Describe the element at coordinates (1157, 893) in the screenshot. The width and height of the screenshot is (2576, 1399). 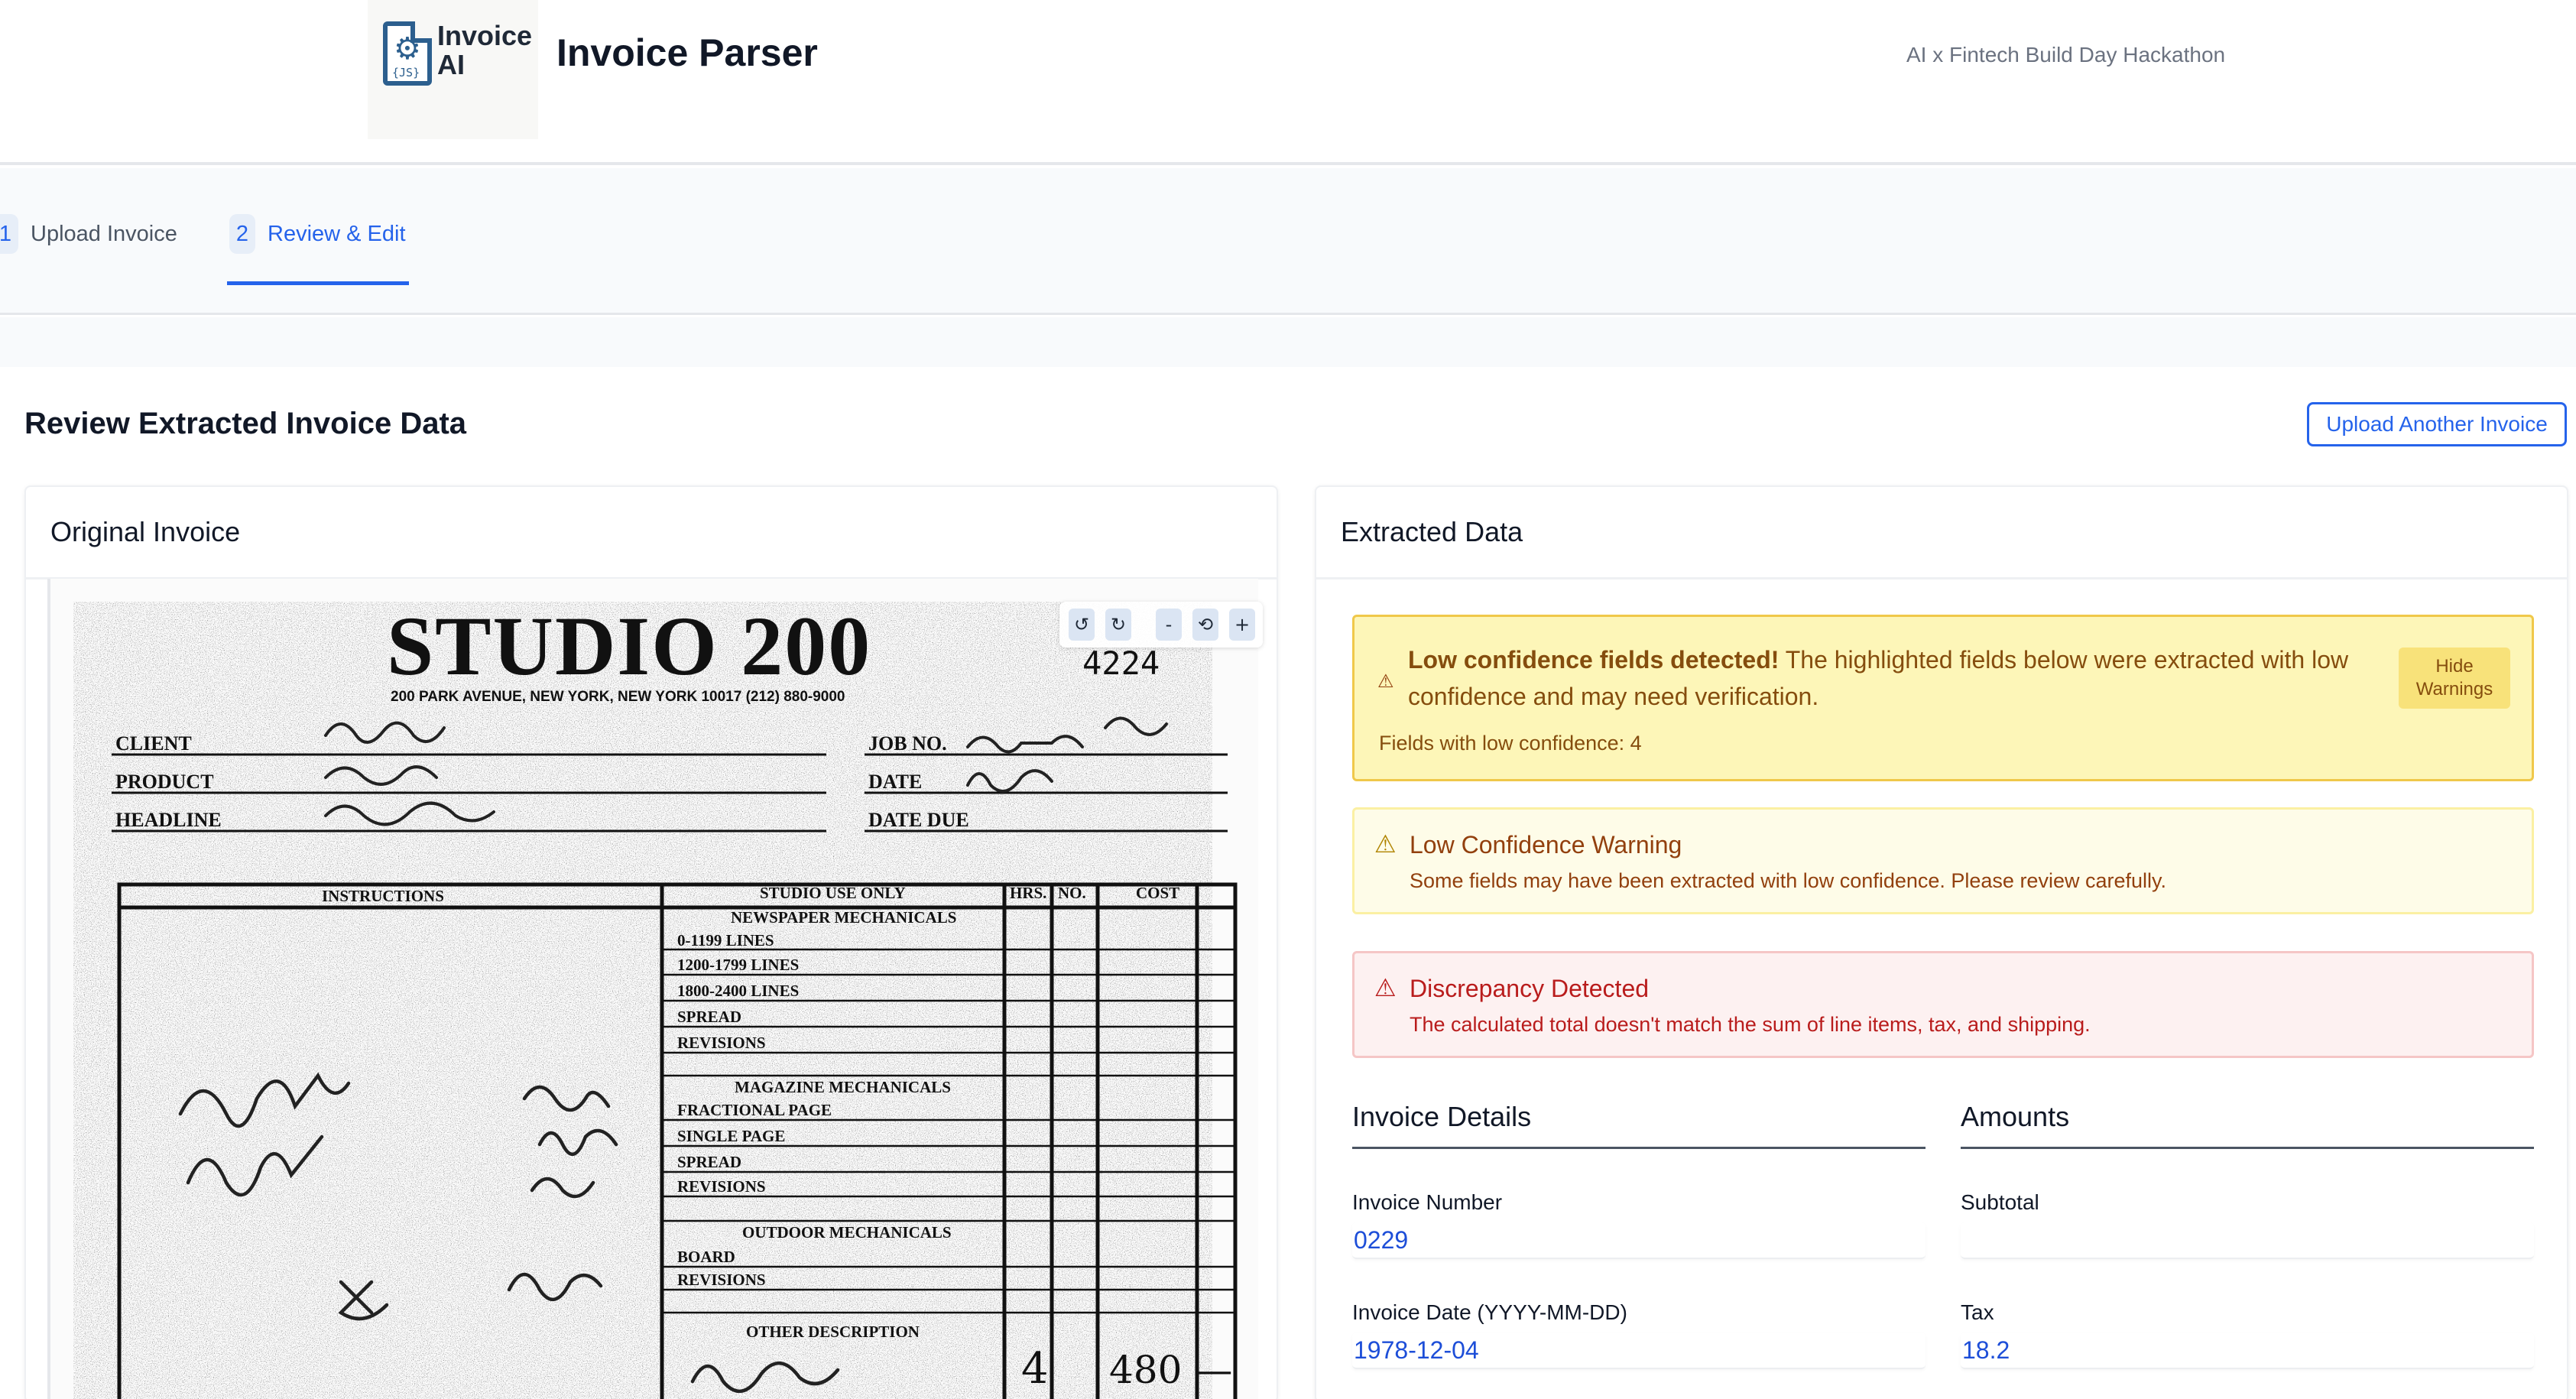
I see `cost-header: COST` at that location.